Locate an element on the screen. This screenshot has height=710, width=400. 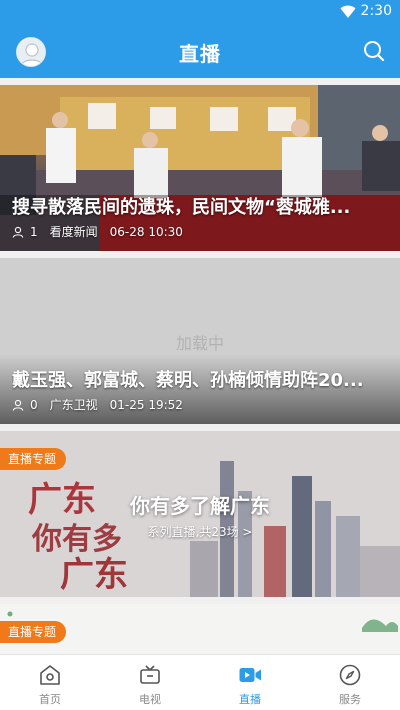
viewer-count: 1 is located at coordinates (34, 231).